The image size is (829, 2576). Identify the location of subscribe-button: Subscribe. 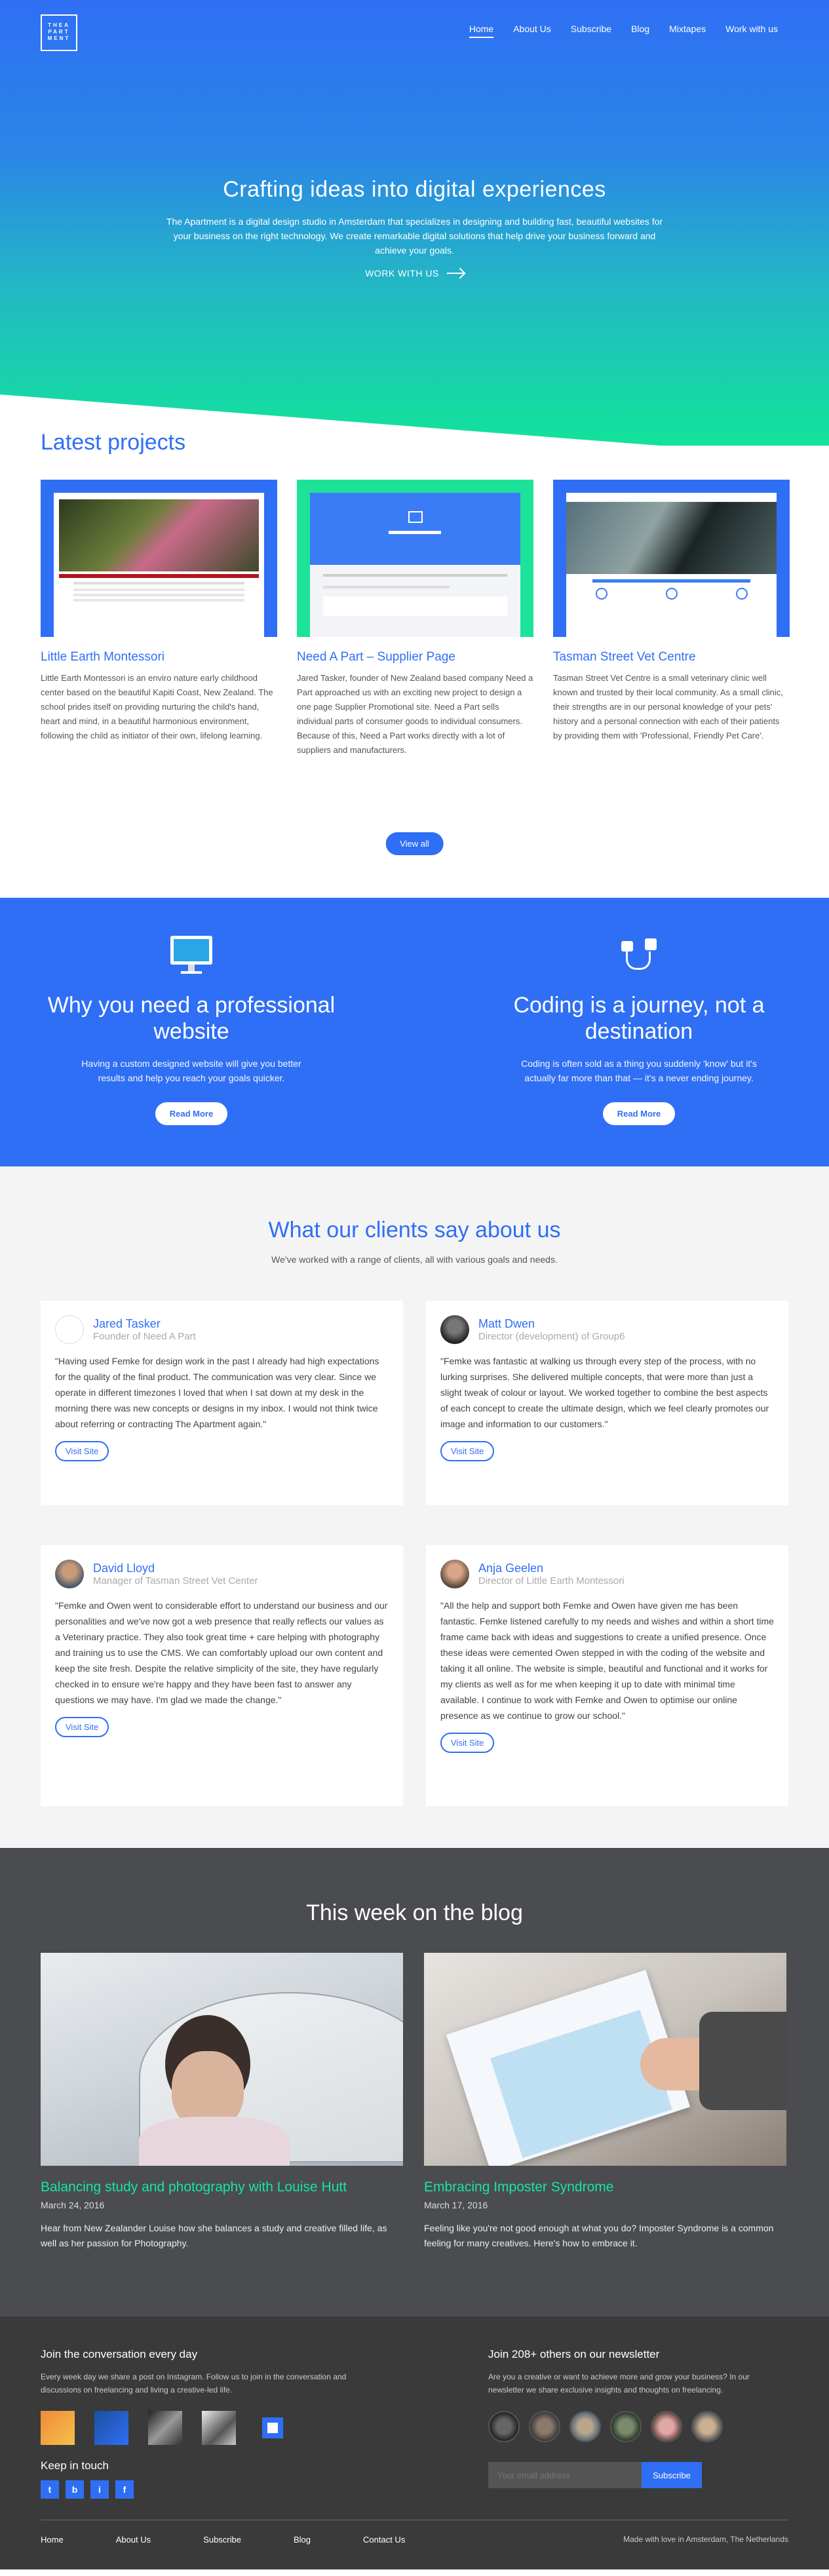
(672, 2475).